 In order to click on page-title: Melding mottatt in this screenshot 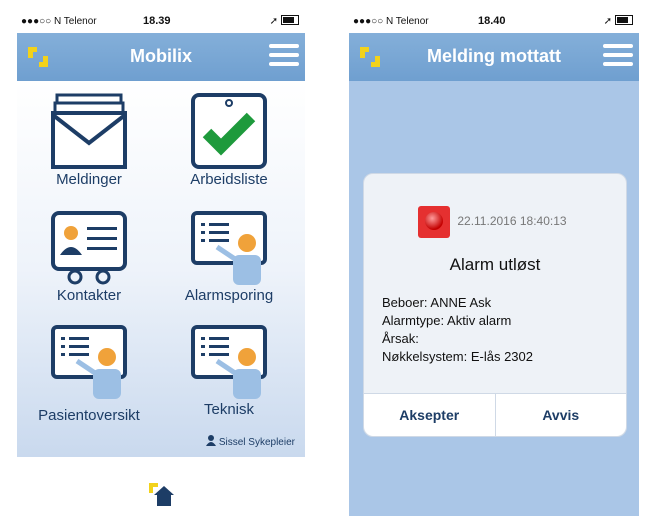, I will do `click(494, 56)`.